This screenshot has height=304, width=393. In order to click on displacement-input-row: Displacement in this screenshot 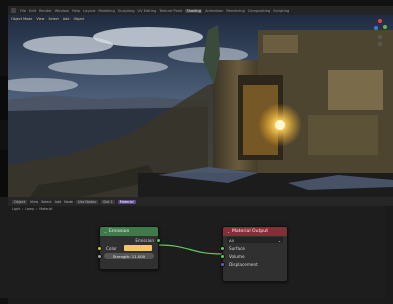, I will do `click(253, 264)`.